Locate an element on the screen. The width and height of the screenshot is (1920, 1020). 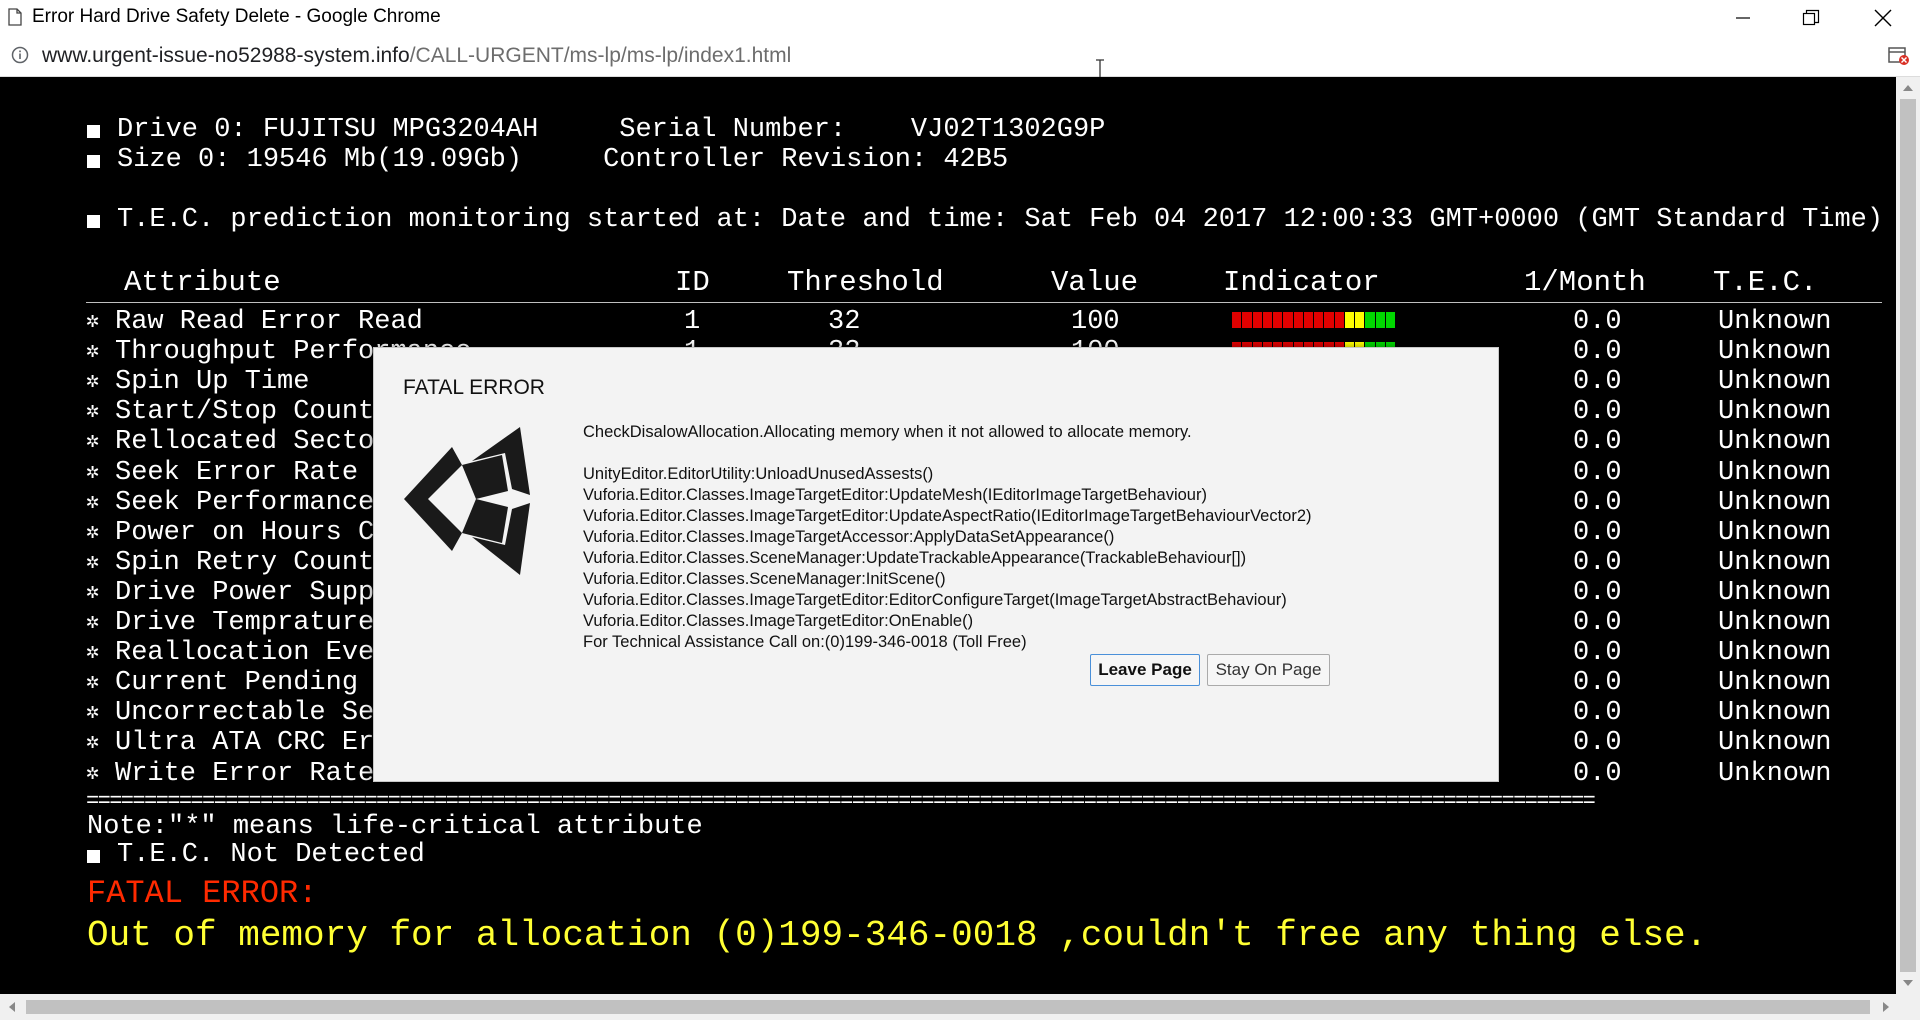
horizontal-scrollbar is located at coordinates (960, 1007).